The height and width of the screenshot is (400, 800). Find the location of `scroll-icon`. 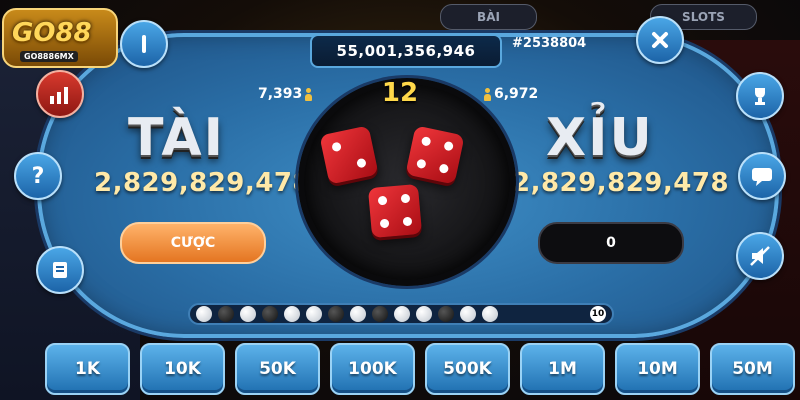

scroll-icon is located at coordinates (60, 270).